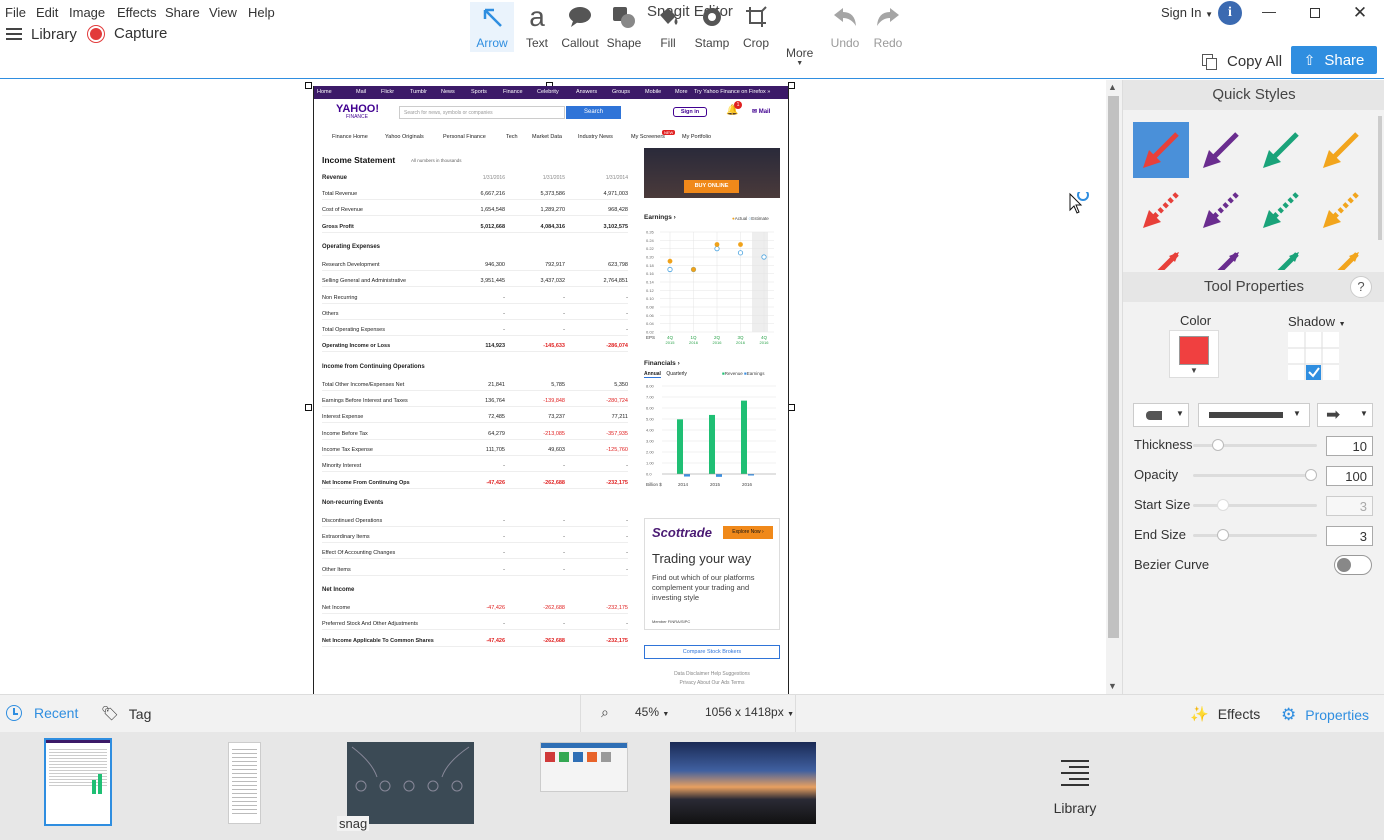  I want to click on row-value: 968,428, so click(618, 210).